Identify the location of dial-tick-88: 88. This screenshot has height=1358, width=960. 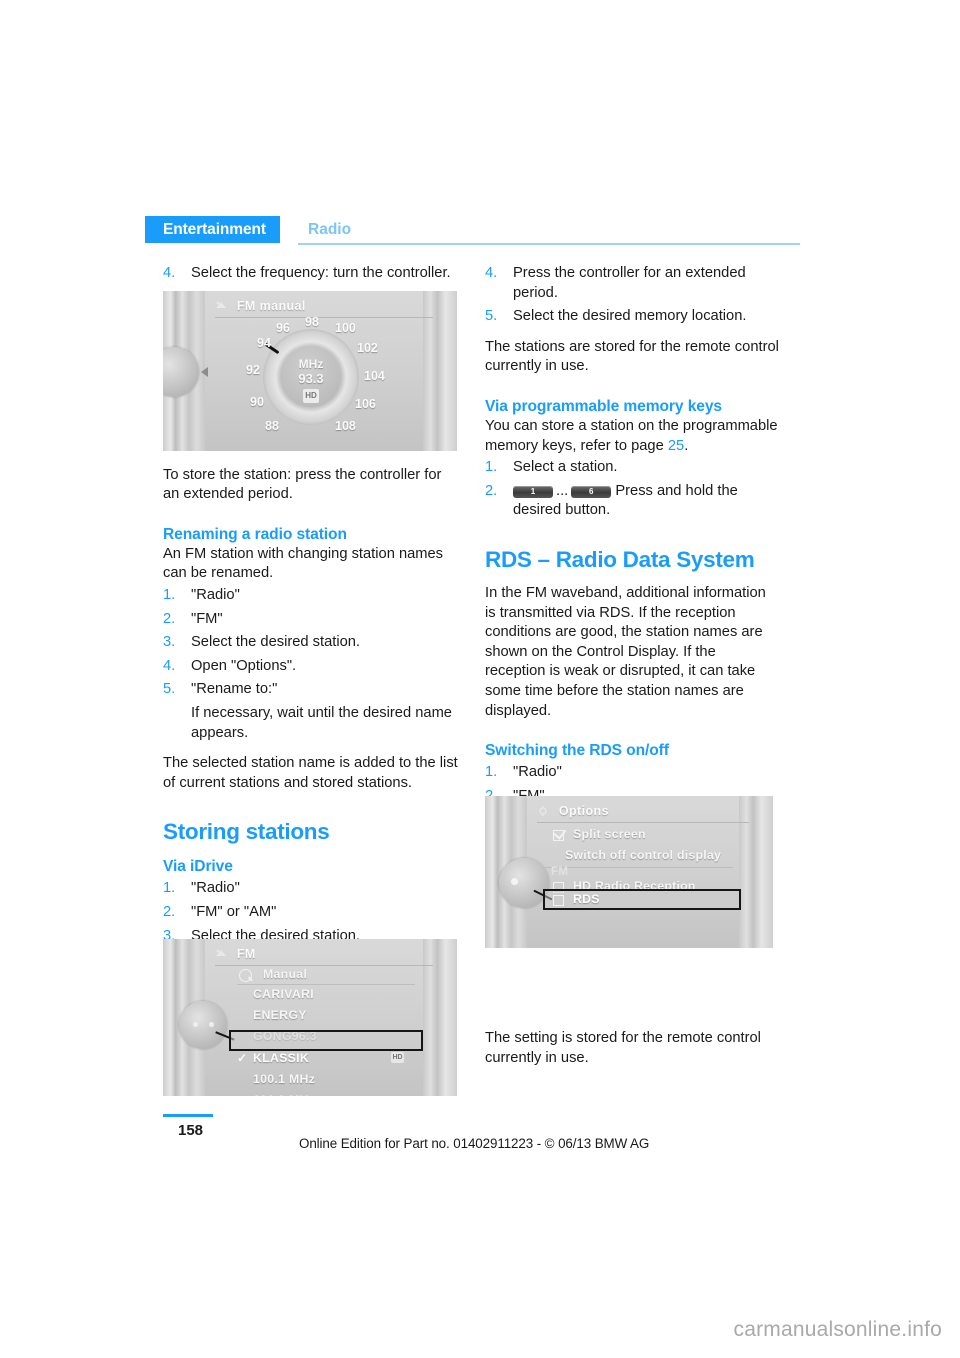
(272, 426).